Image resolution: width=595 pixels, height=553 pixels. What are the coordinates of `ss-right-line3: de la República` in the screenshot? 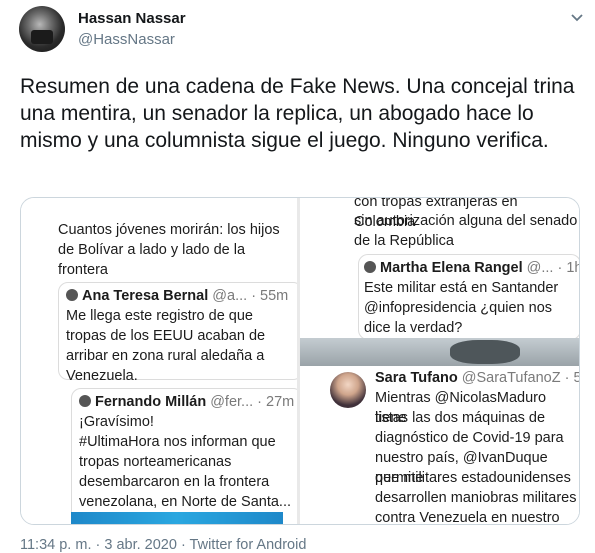 It's located at (404, 241).